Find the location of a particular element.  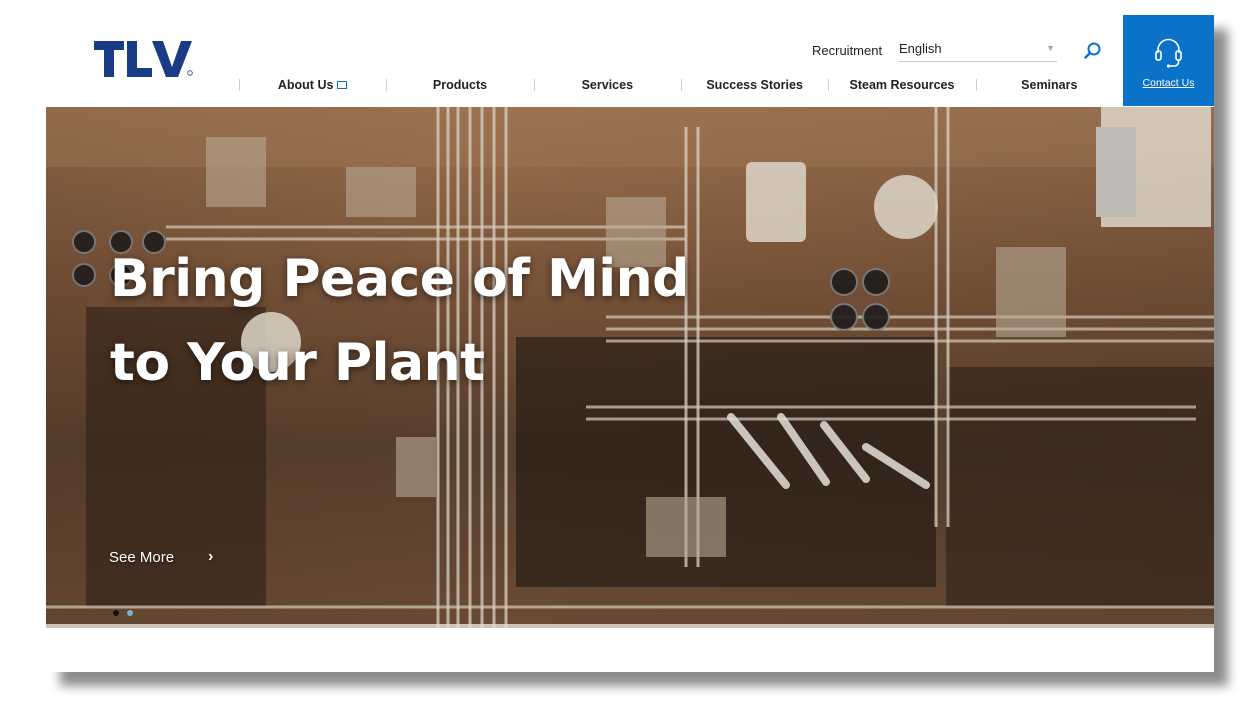

nav-item-label: Products is located at coordinates (460, 85).